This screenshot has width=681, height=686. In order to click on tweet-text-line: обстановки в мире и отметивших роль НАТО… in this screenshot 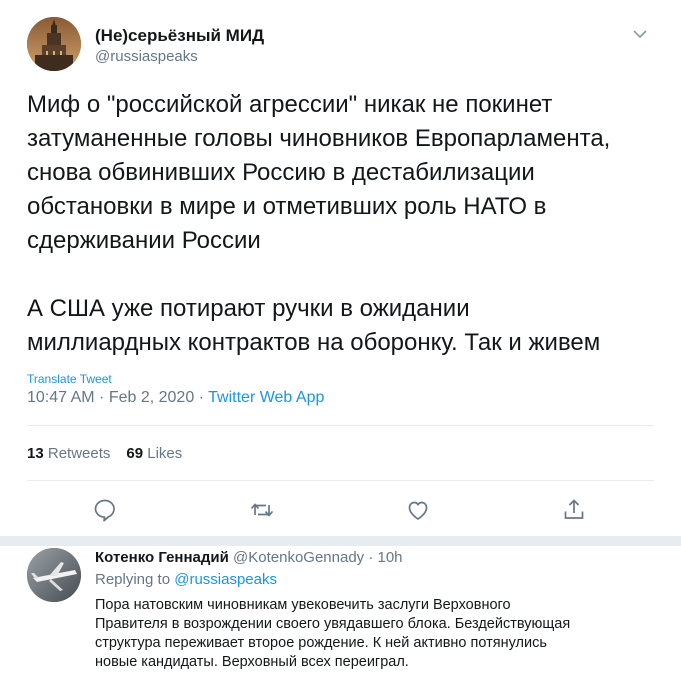, I will do `click(287, 206)`.